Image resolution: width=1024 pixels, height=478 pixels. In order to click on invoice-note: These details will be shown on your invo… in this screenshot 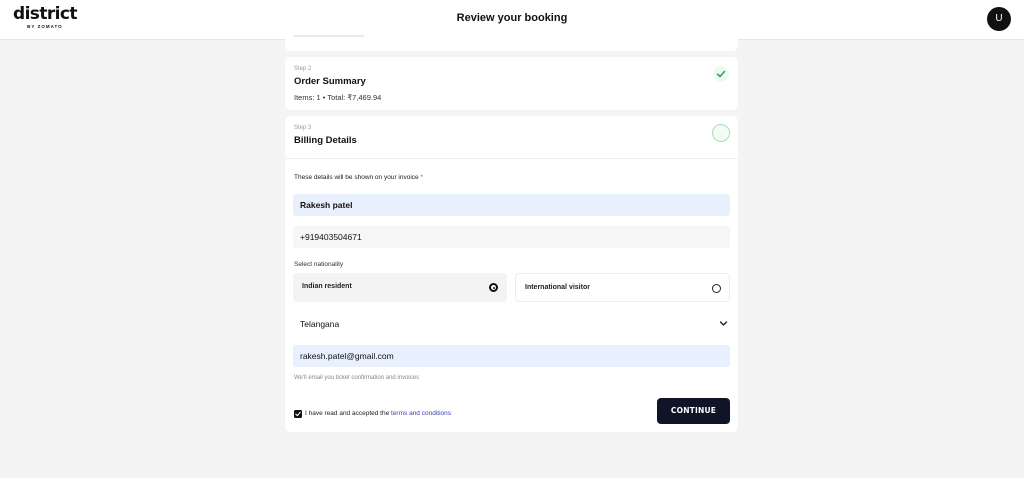, I will do `click(358, 177)`.